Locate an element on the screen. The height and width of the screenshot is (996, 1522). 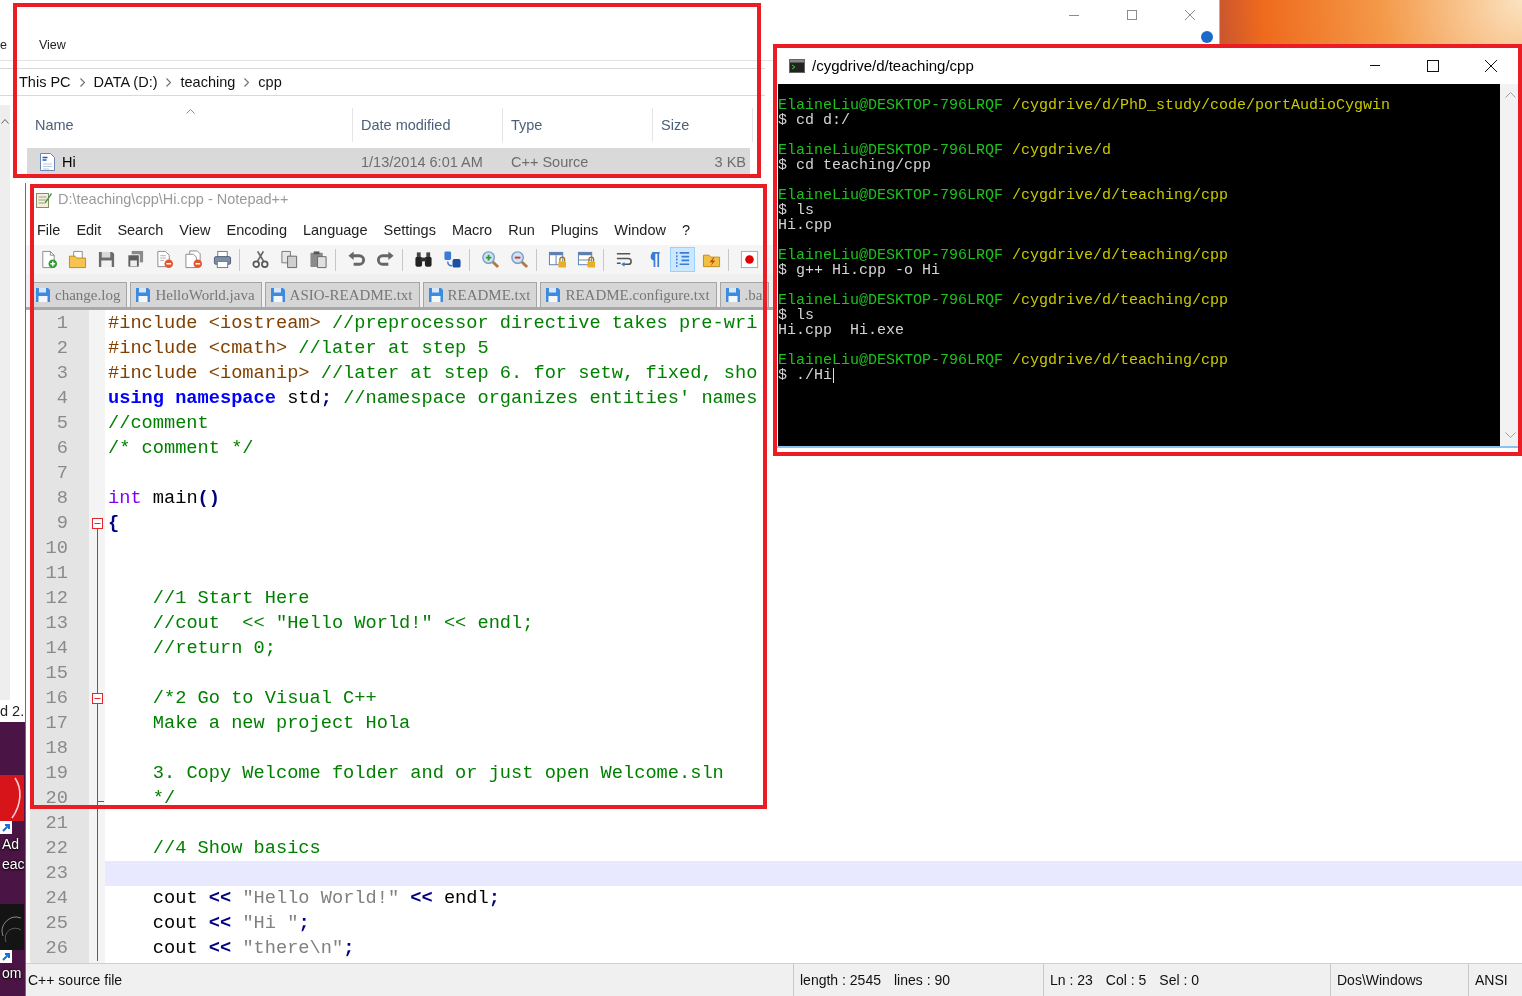
menu-item: ? is located at coordinates (685, 230).